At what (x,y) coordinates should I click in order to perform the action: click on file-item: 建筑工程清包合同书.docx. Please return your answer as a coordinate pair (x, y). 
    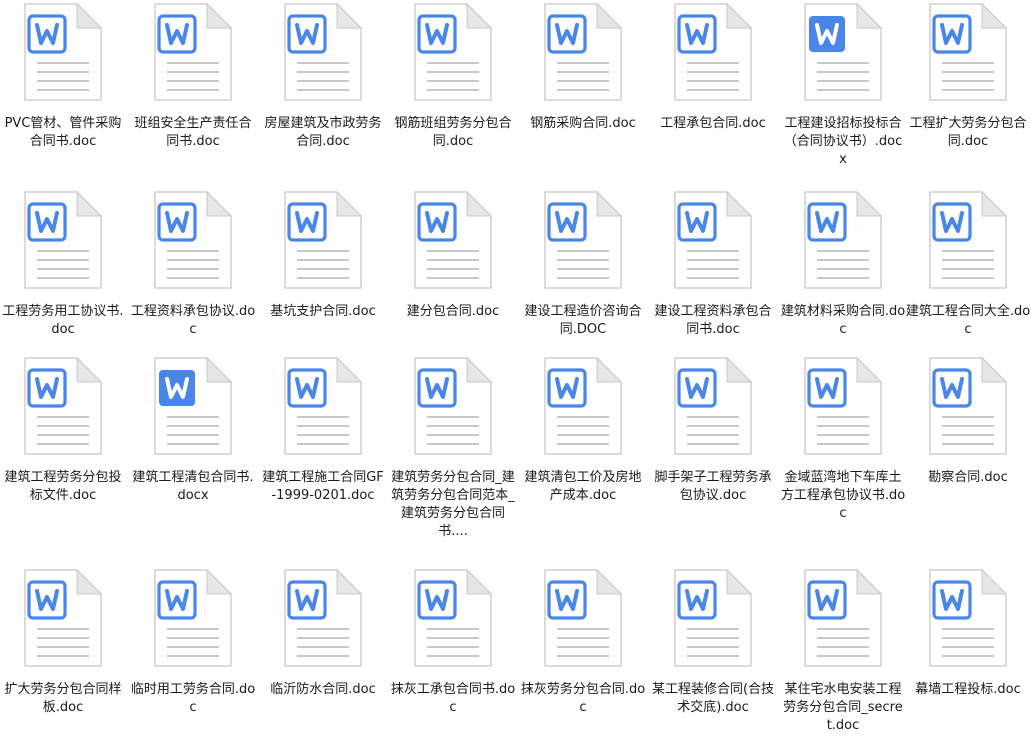
    Looking at the image, I should click on (193, 446).